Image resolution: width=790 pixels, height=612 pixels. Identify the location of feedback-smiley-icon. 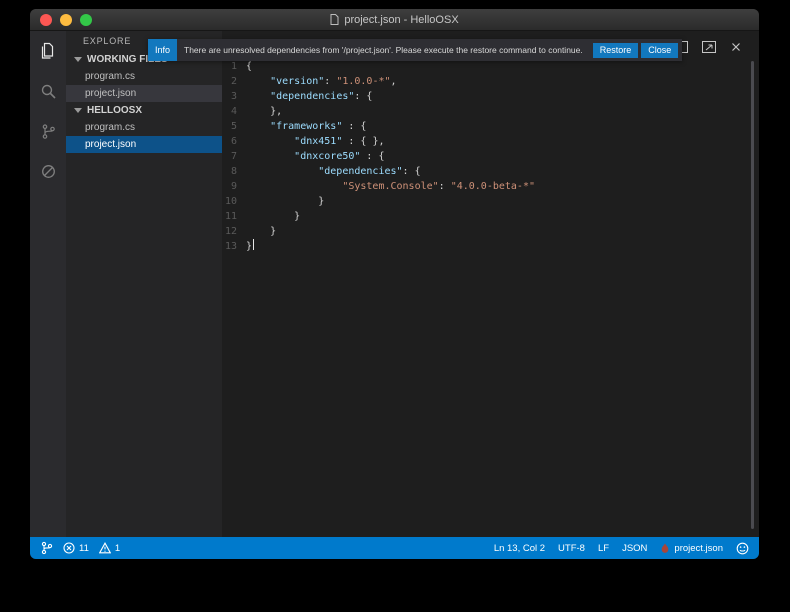
(742, 548).